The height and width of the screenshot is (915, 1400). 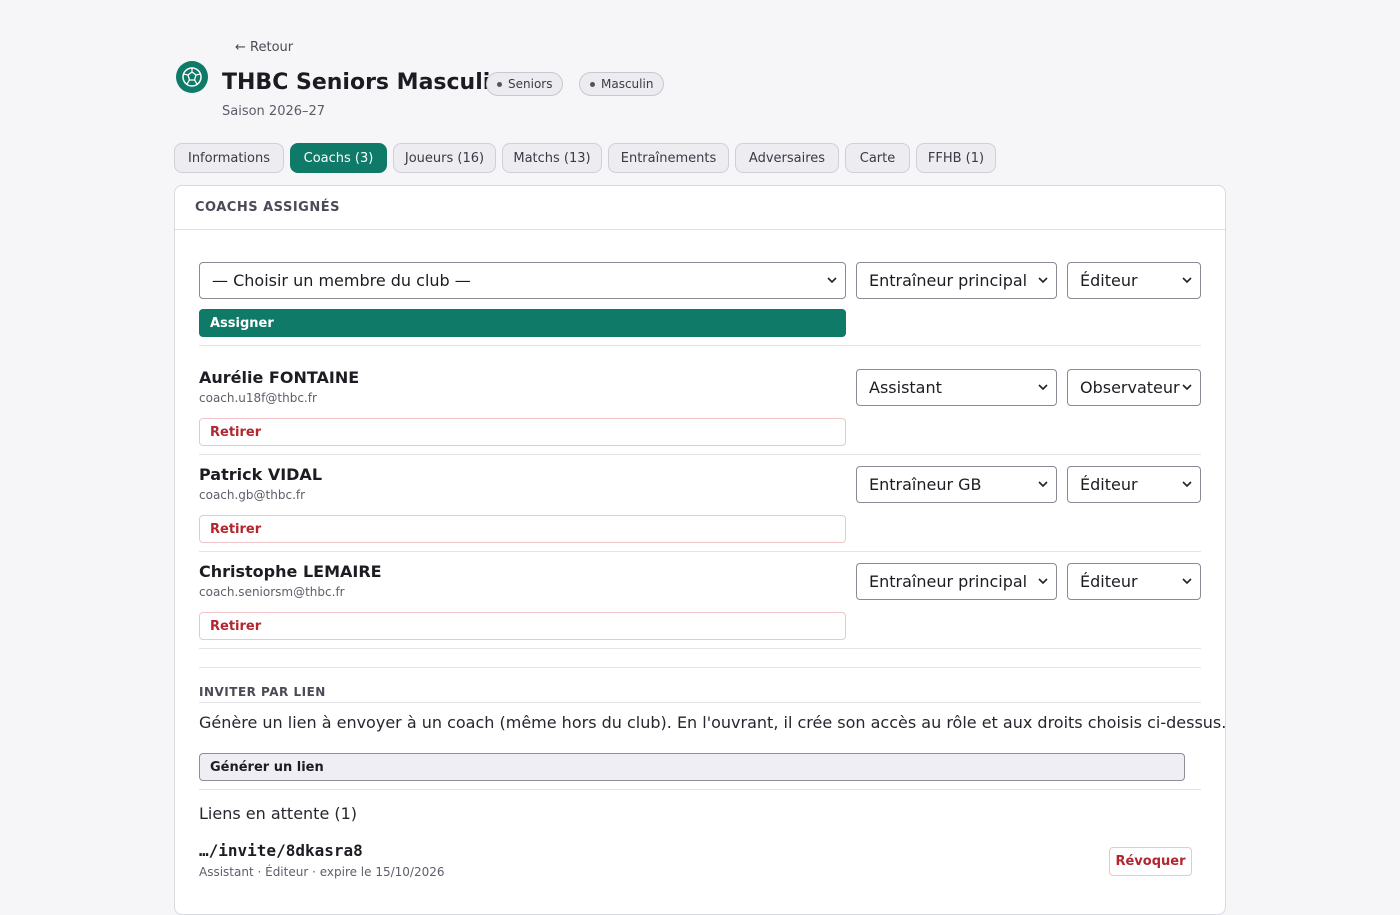 What do you see at coordinates (1130, 387) in the screenshot?
I see `coach-rights-value: Observateur` at bounding box center [1130, 387].